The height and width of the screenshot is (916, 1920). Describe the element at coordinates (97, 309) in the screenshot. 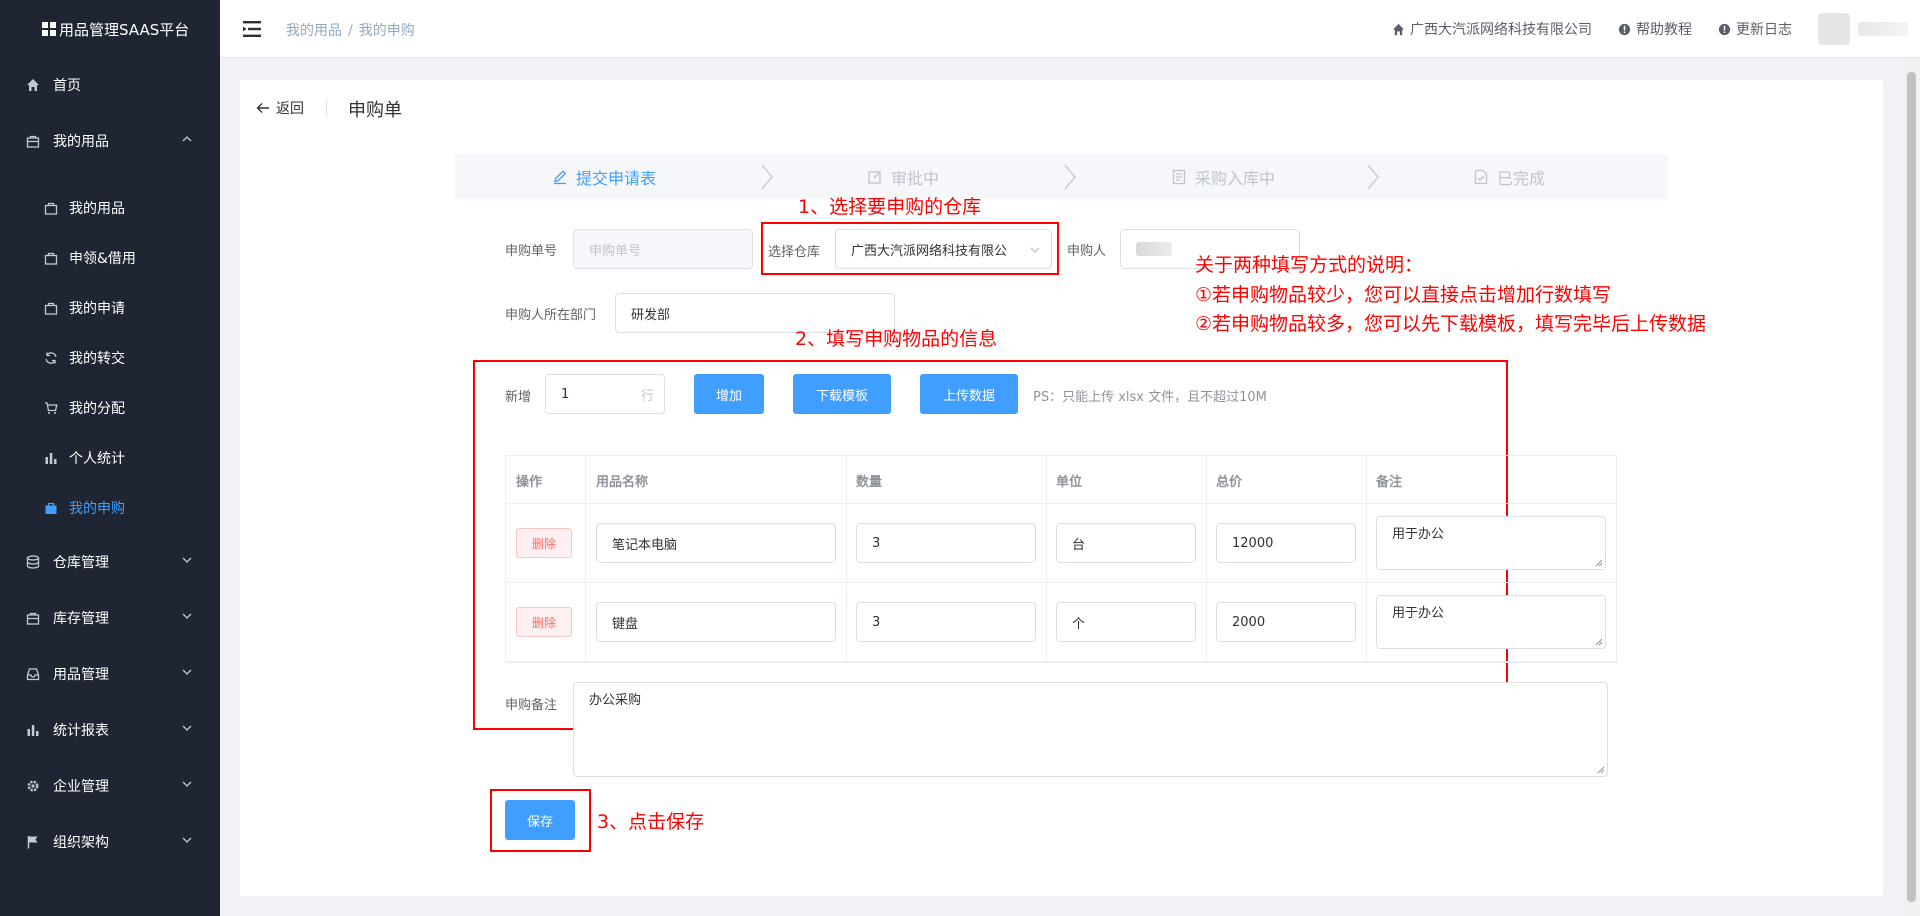

I see `sidebar-subitem-label: 我的申请` at that location.